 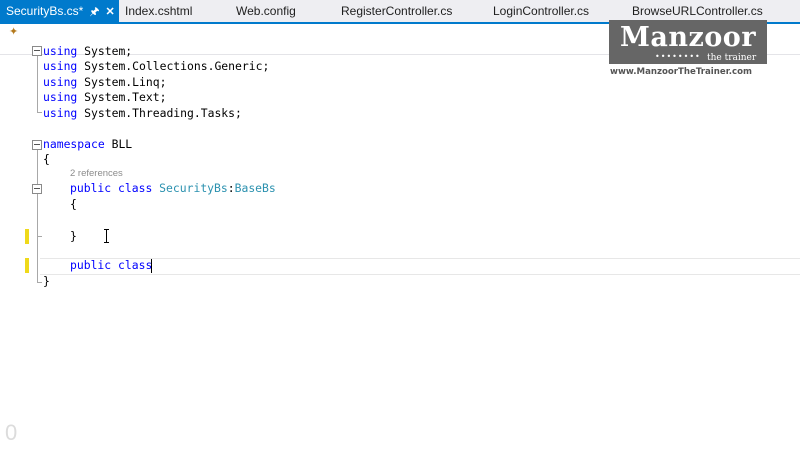 I want to click on logo-name: Manzoor, so click(x=688, y=37).